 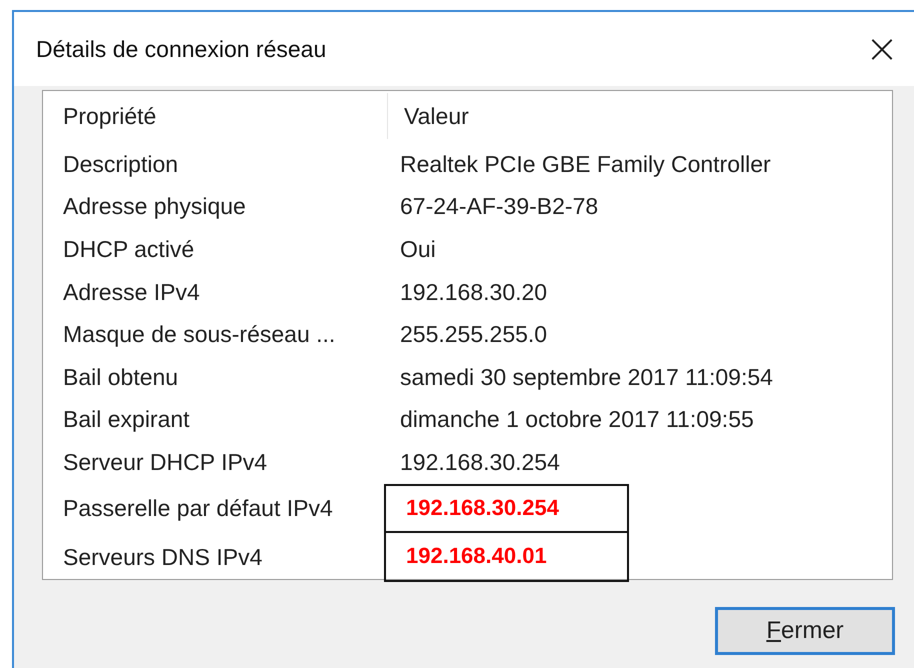 What do you see at coordinates (417, 249) in the screenshot?
I see `value-cell-text: Oui` at bounding box center [417, 249].